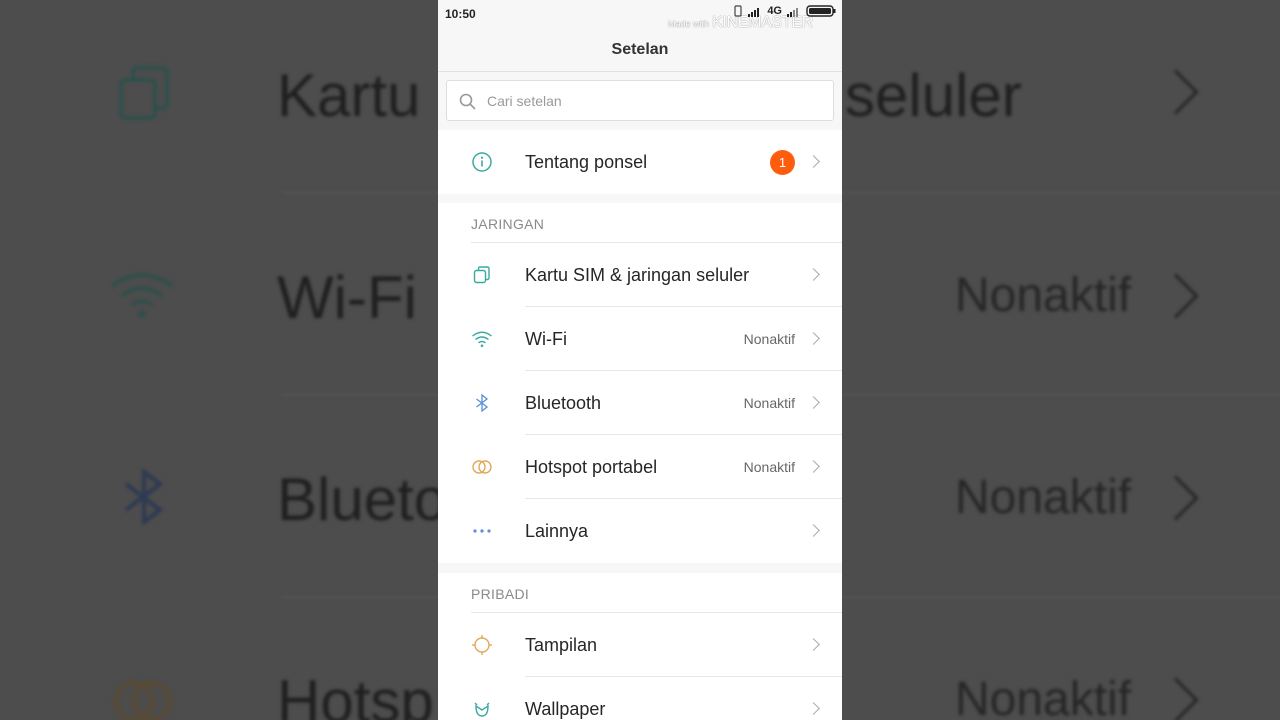 Image resolution: width=1280 pixels, height=720 pixels. Describe the element at coordinates (482, 709) in the screenshot. I see `wallpaper-icon` at that location.